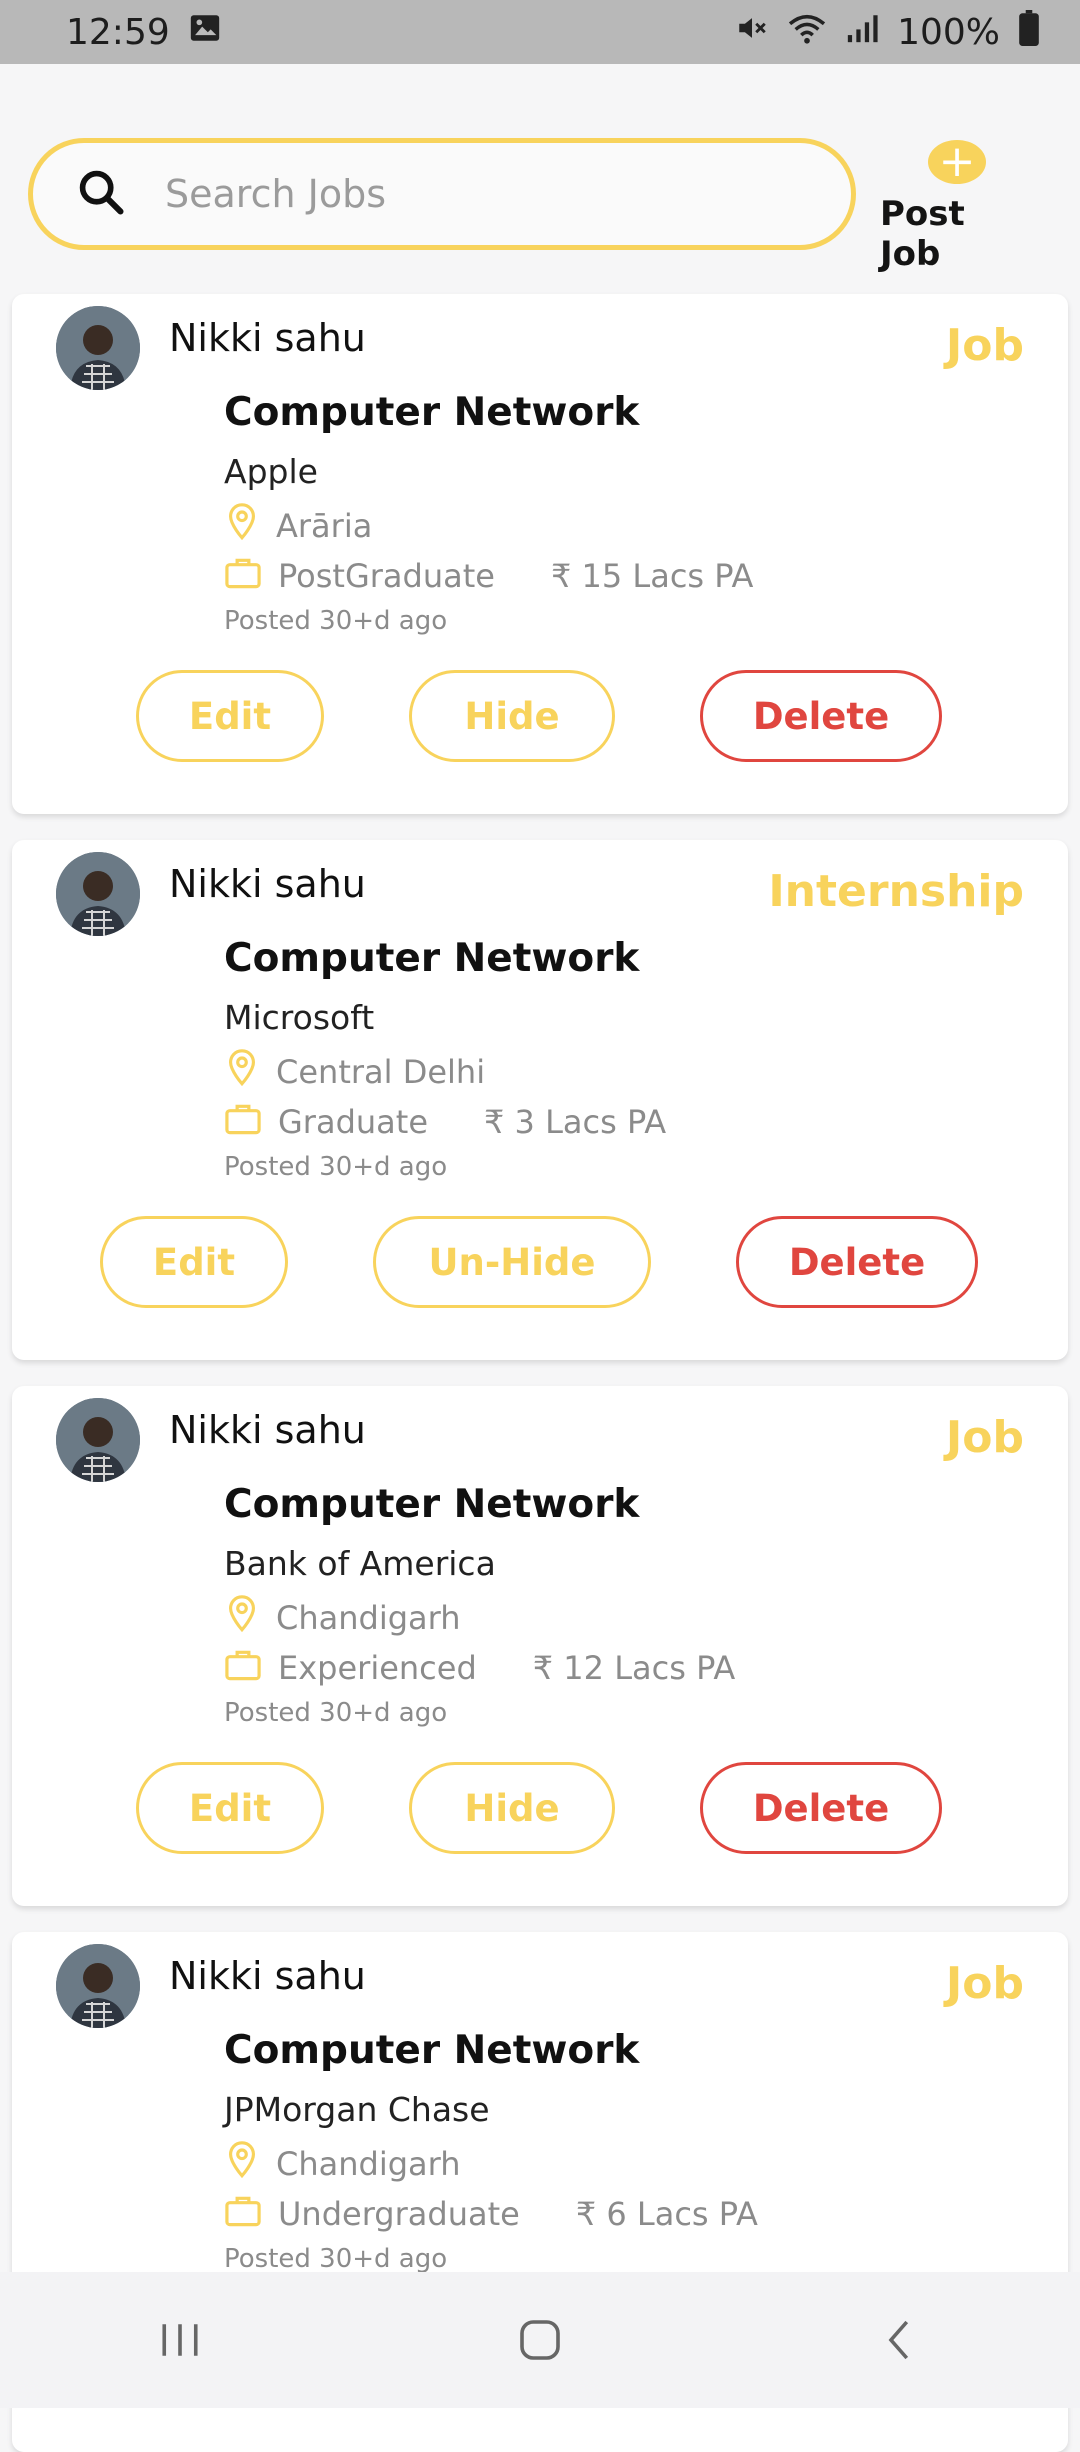  I want to click on education-text: Experienced, so click(377, 1668).